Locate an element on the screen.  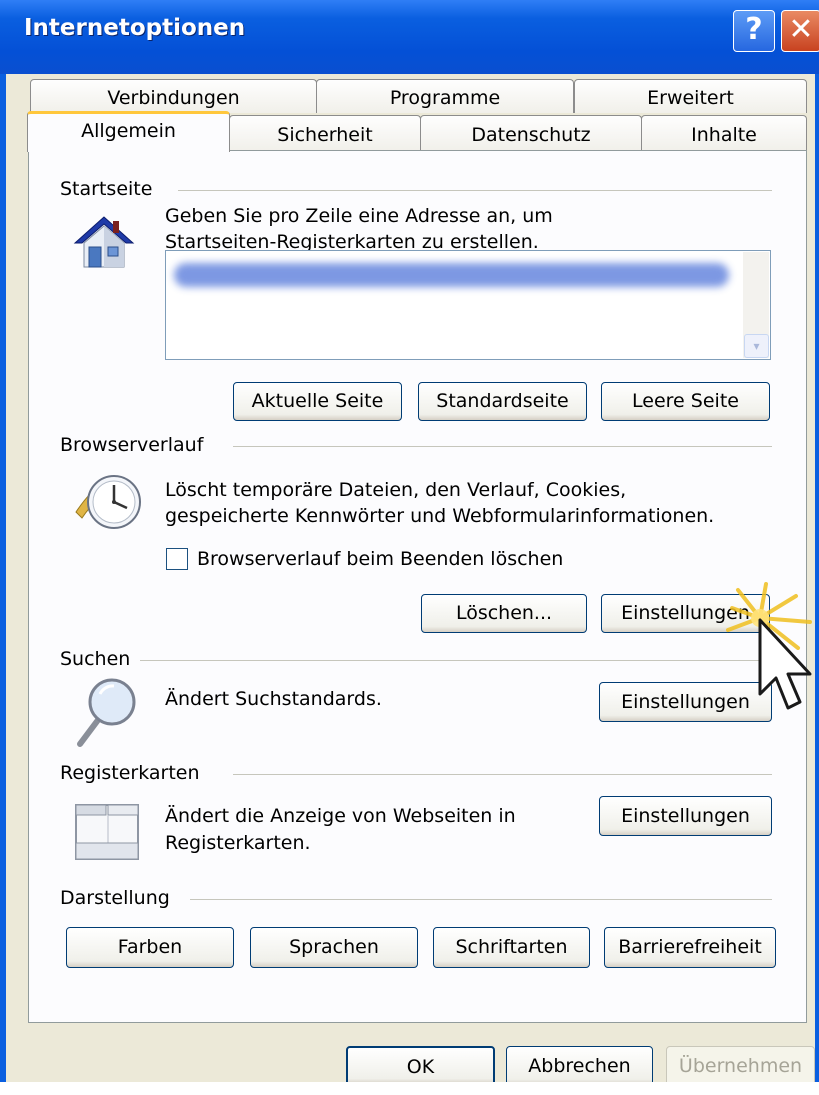
history-clock-icon is located at coordinates (108, 502).